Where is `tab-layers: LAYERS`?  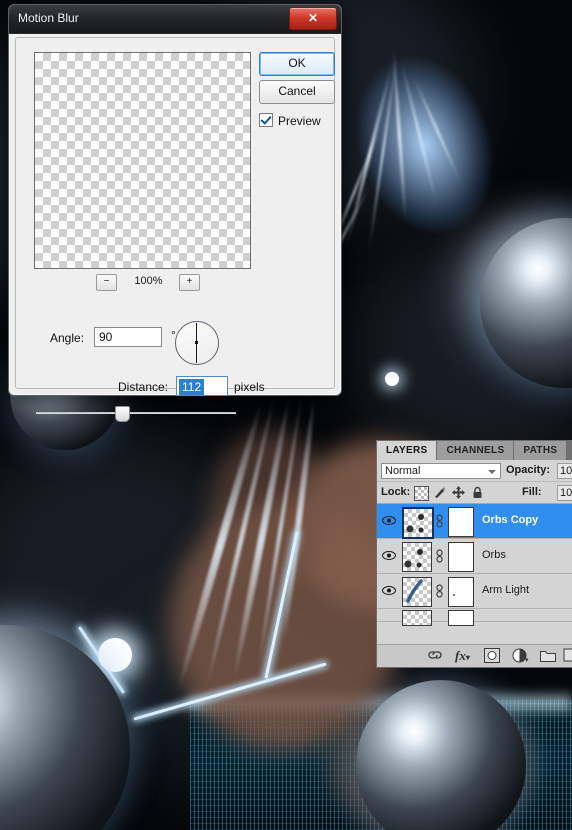
tab-layers: LAYERS is located at coordinates (407, 450).